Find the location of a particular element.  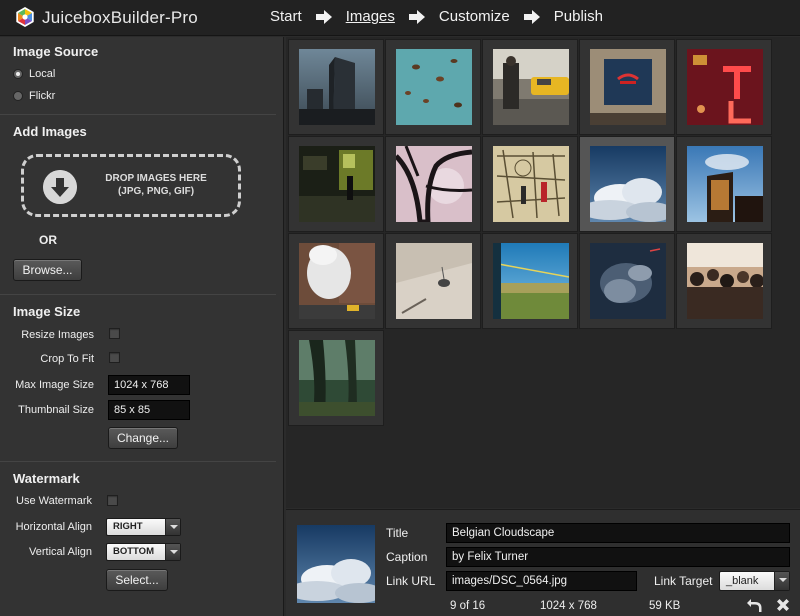

radio-button is located at coordinates (18, 96).